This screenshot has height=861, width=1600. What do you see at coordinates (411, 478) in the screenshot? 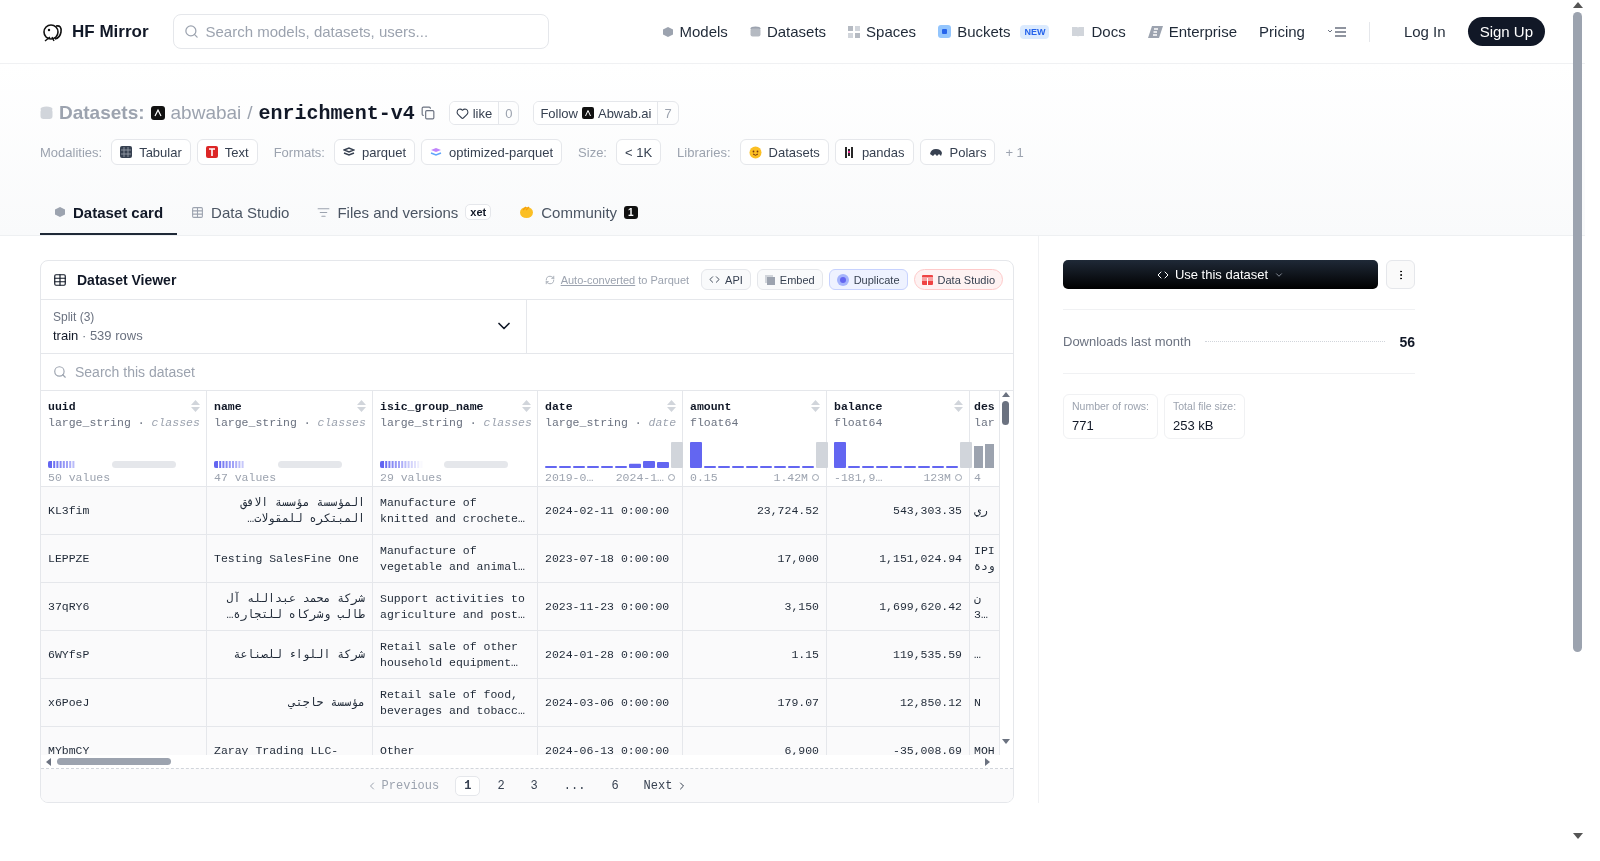
I see `summary-label: 29 values` at bounding box center [411, 478].